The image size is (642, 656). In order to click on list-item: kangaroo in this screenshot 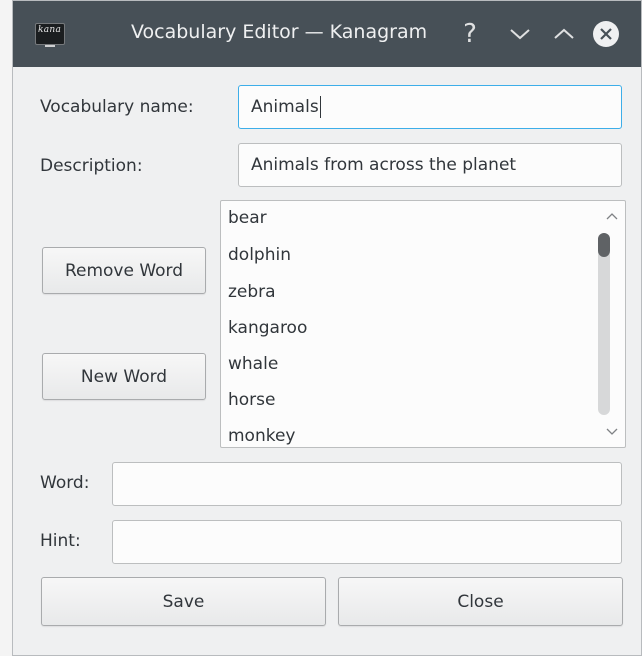, I will do `click(267, 328)`.